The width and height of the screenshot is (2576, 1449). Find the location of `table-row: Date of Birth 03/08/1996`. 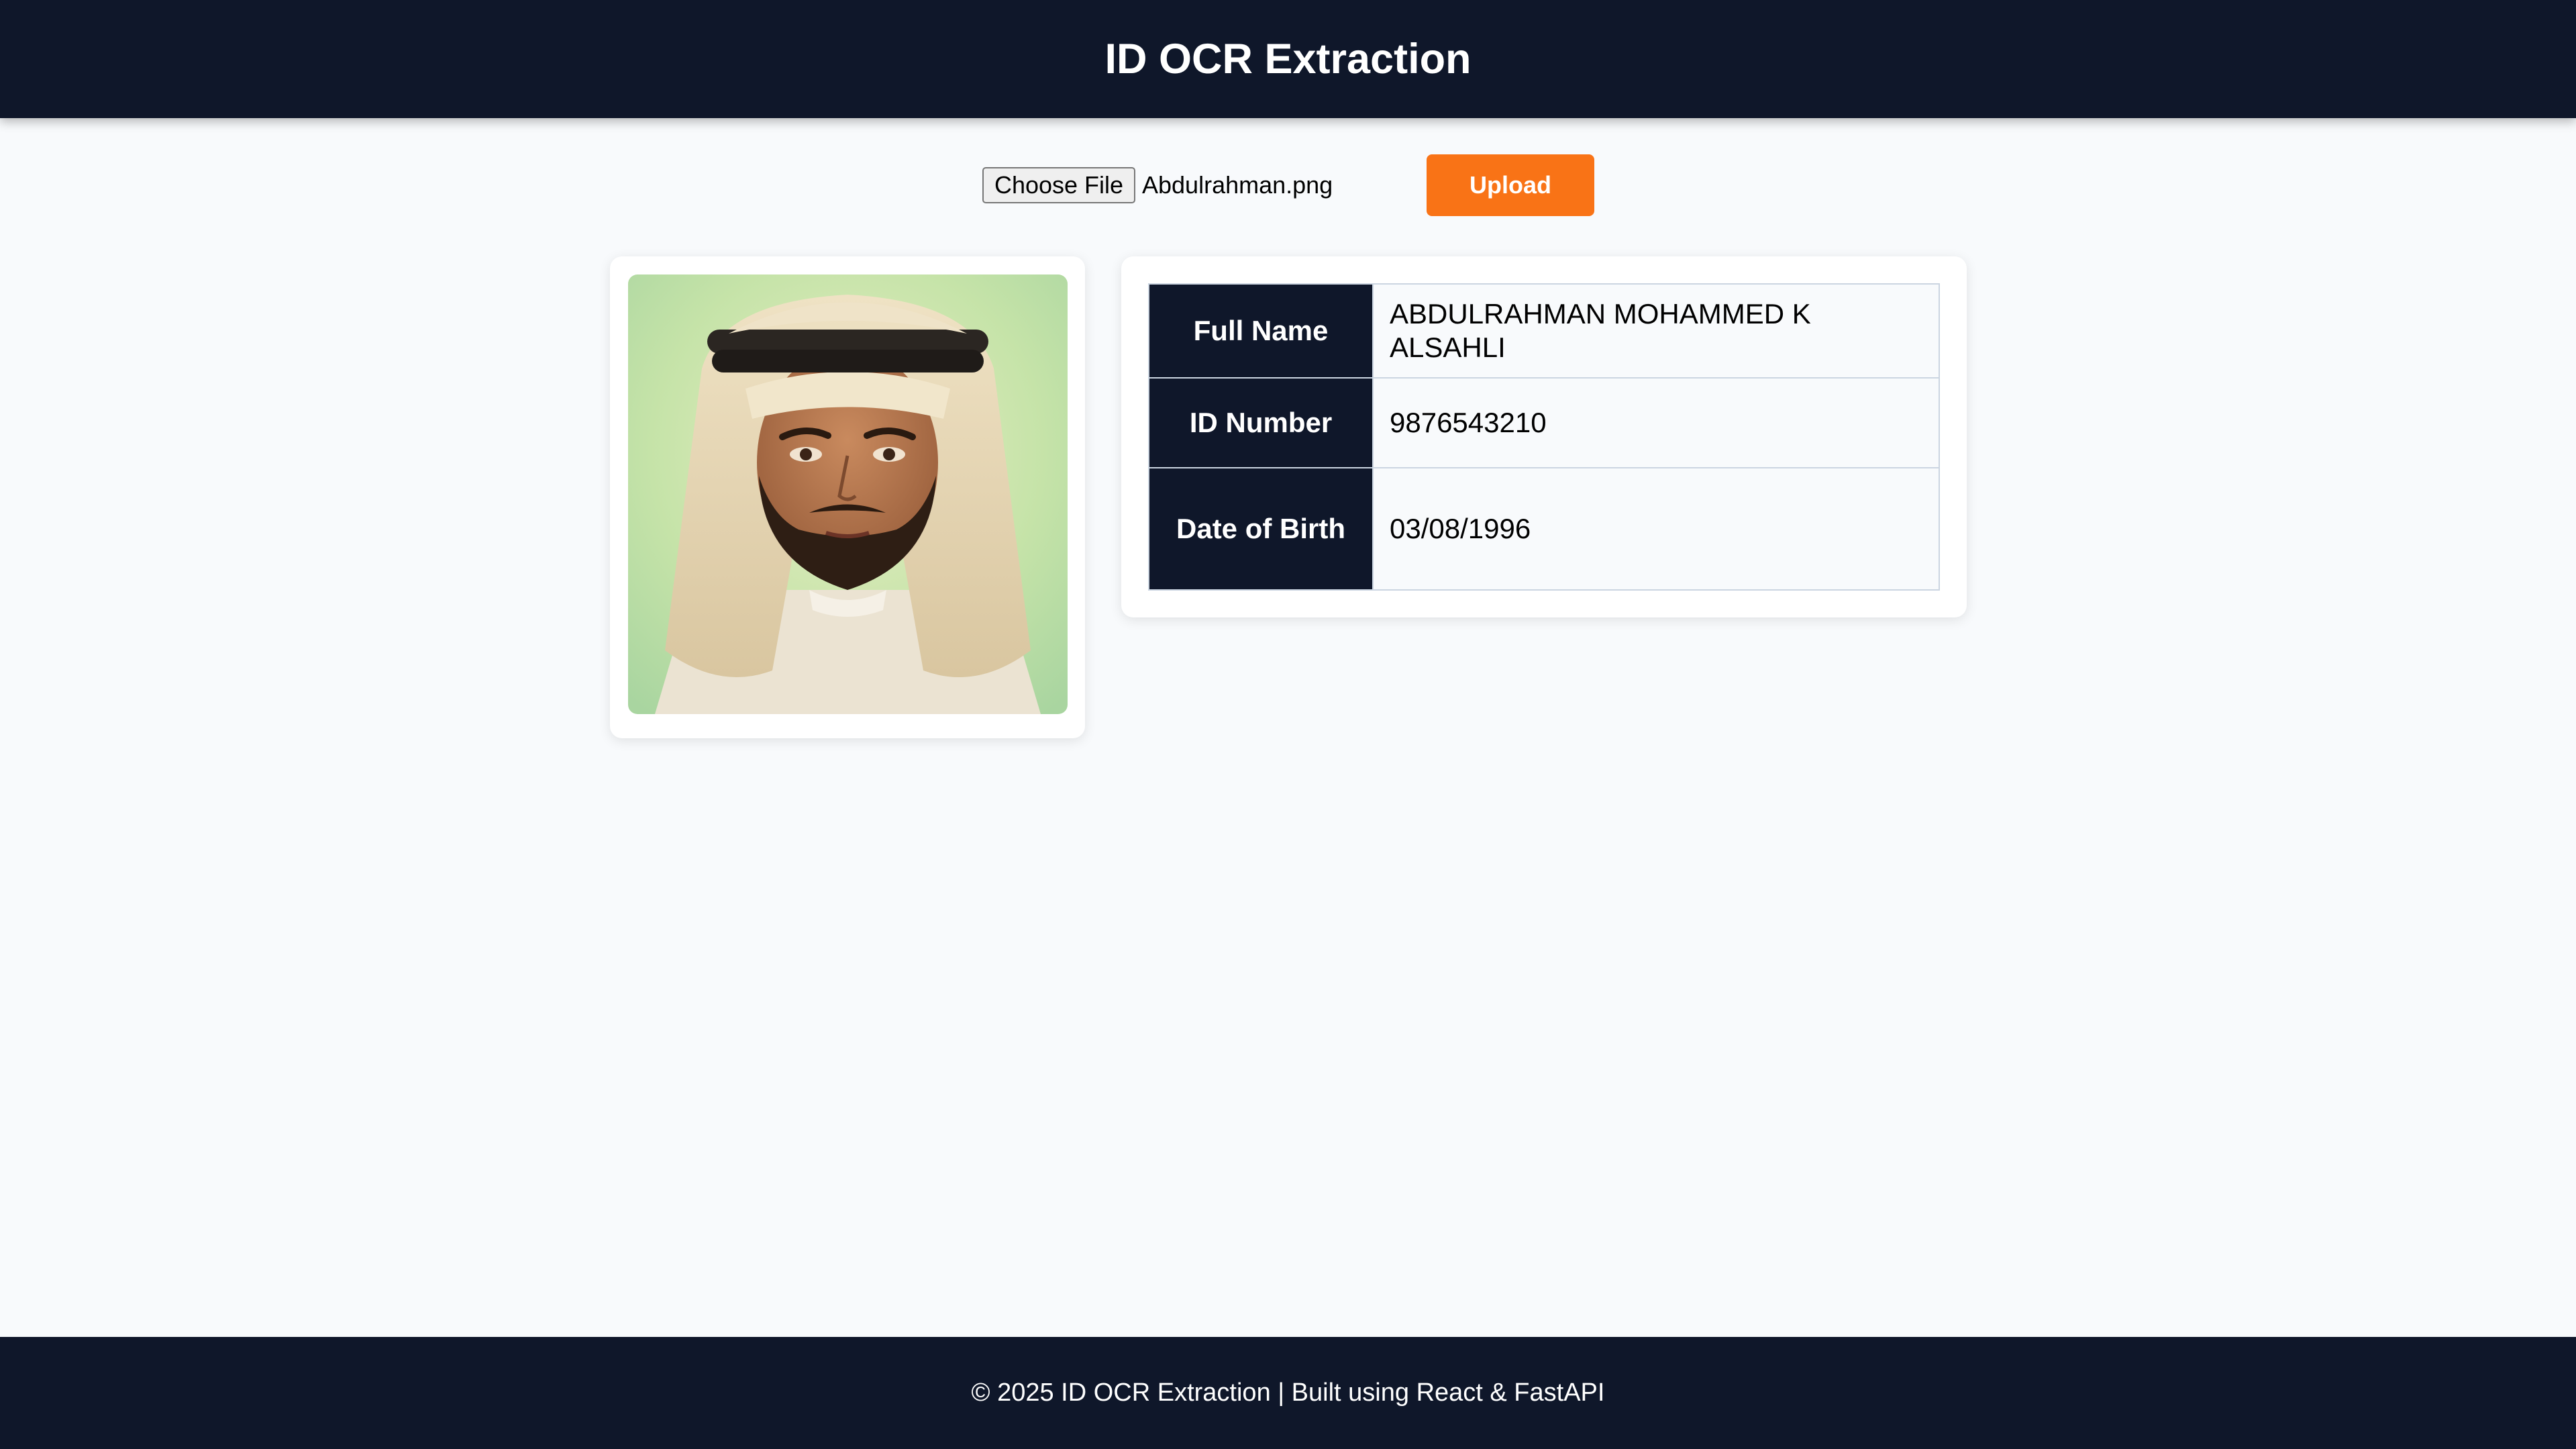

table-row: Date of Birth 03/08/1996 is located at coordinates (1544, 529).